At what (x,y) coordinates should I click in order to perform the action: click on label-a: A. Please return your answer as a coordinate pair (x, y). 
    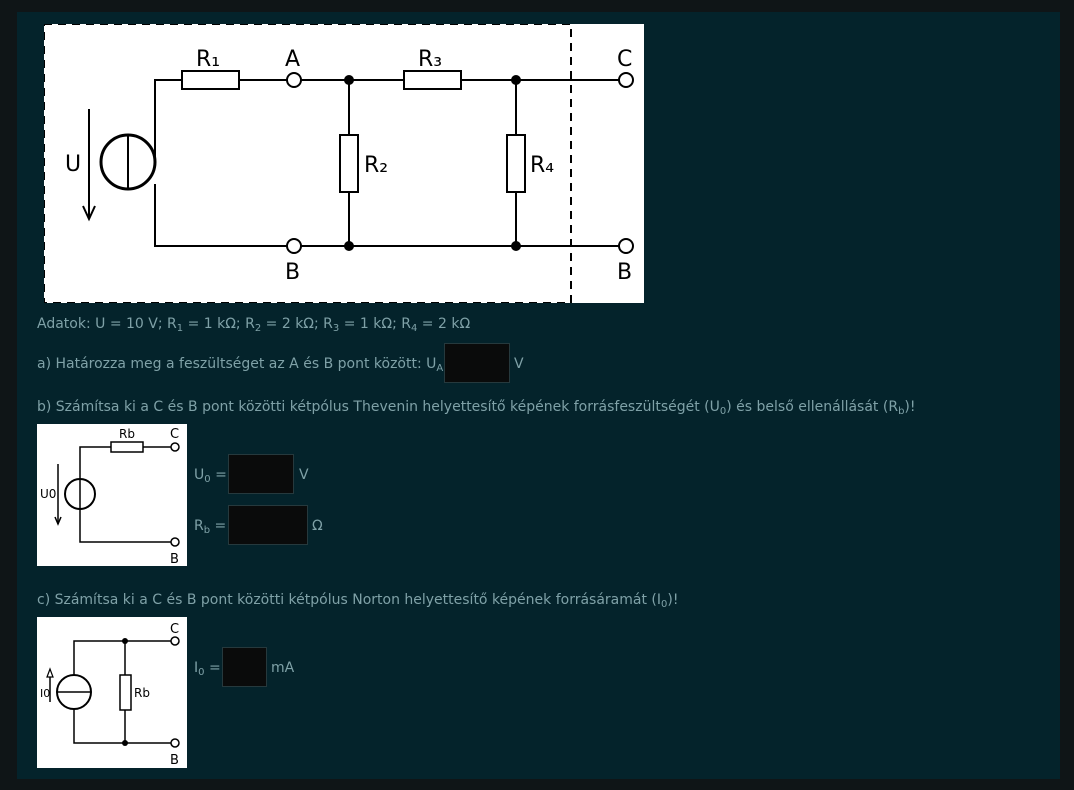
    Looking at the image, I should click on (292, 59).